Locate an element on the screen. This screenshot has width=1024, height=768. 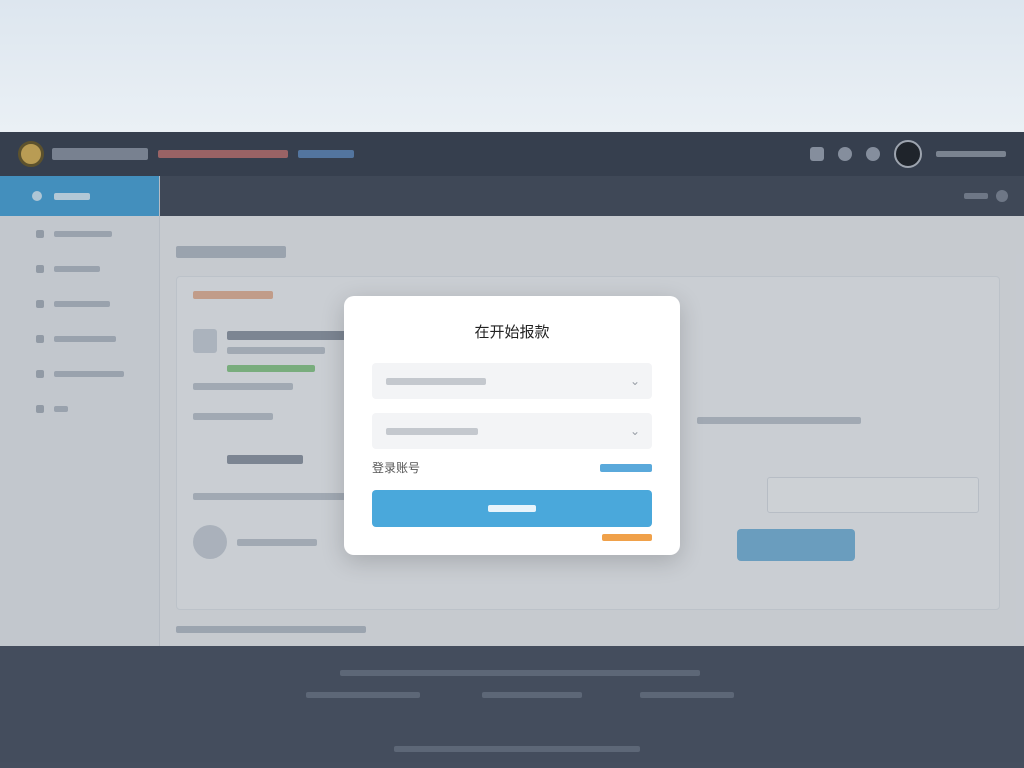
primary-button is located at coordinates (512, 508).